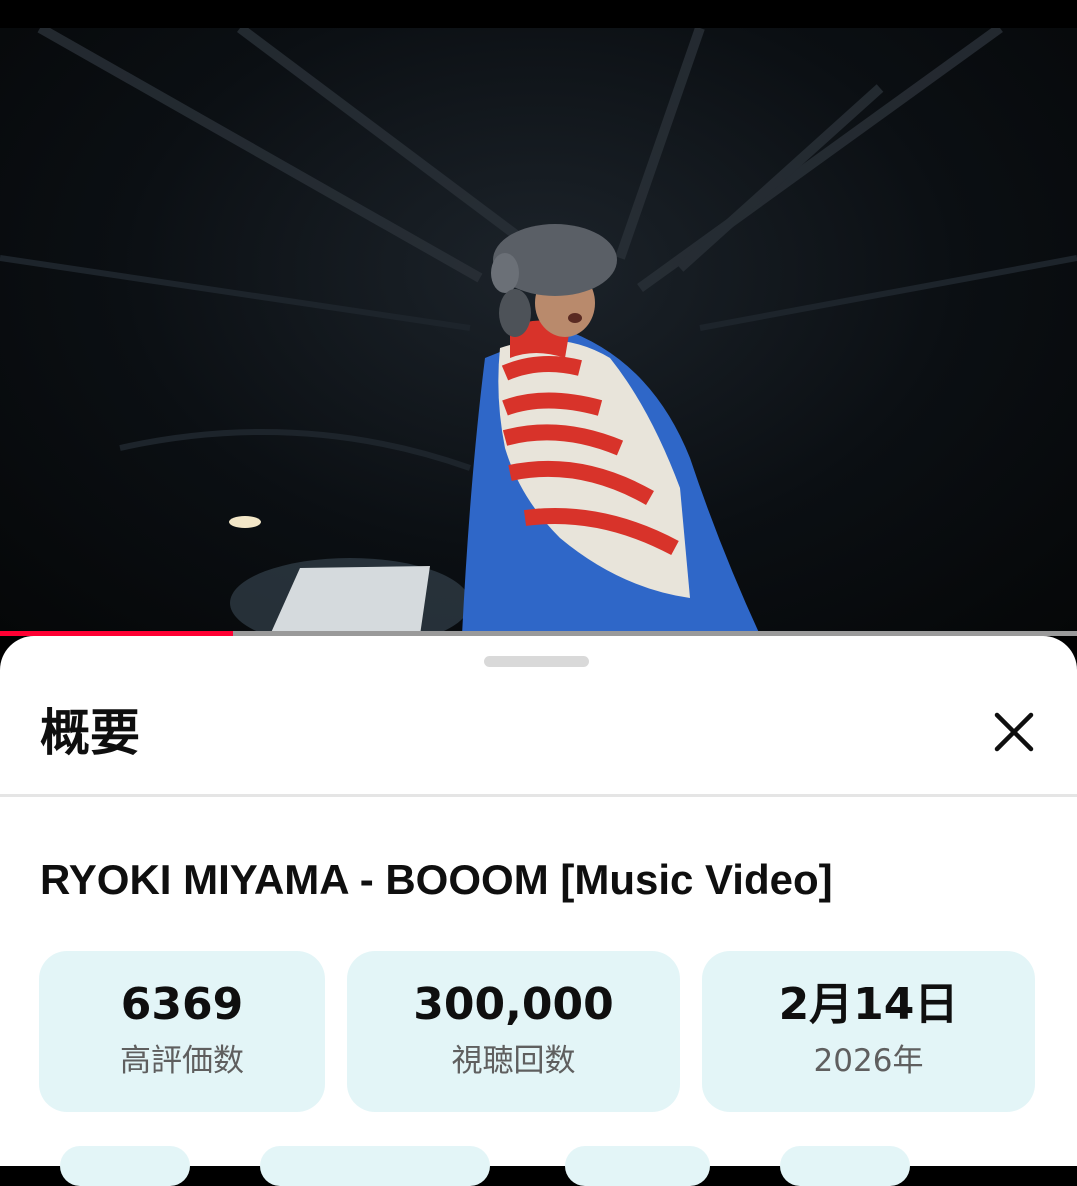 This screenshot has width=1077, height=1186. Describe the element at coordinates (90, 733) in the screenshot. I see `sheet-title: 概要` at that location.